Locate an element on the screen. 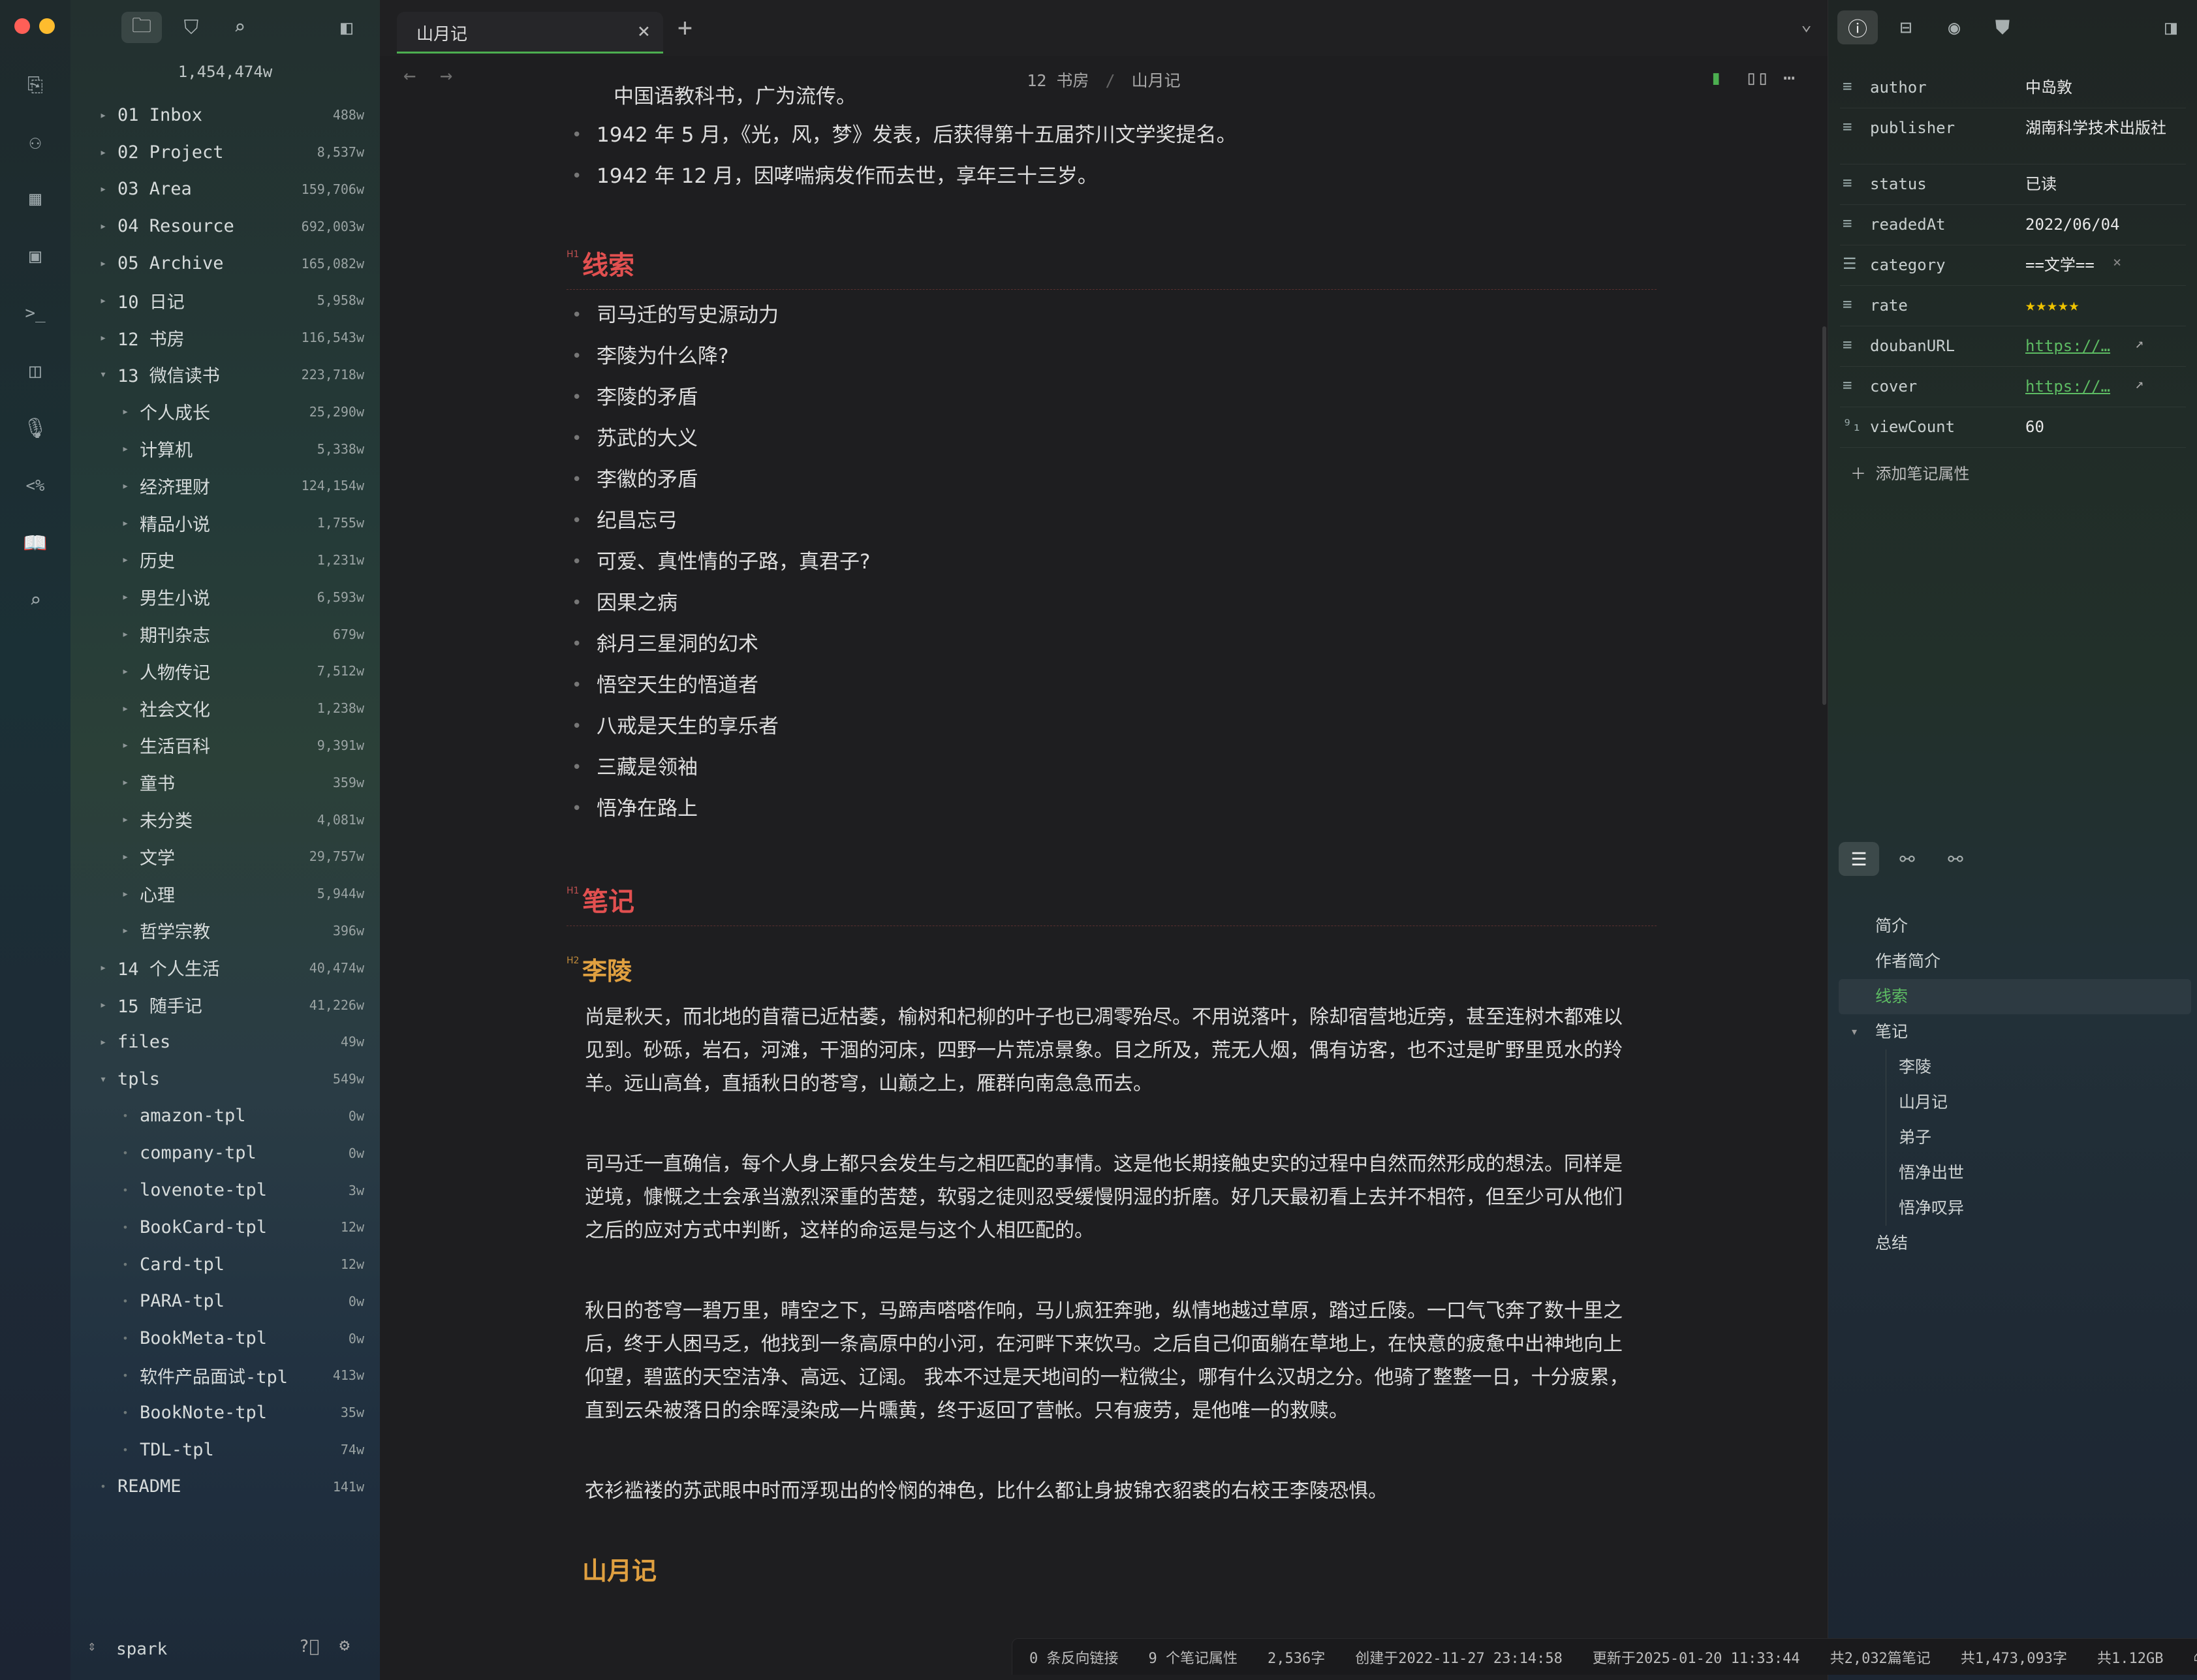 This screenshot has width=2197, height=1680. tree-file: • lovenote-tpl 3w is located at coordinates (225, 1191).